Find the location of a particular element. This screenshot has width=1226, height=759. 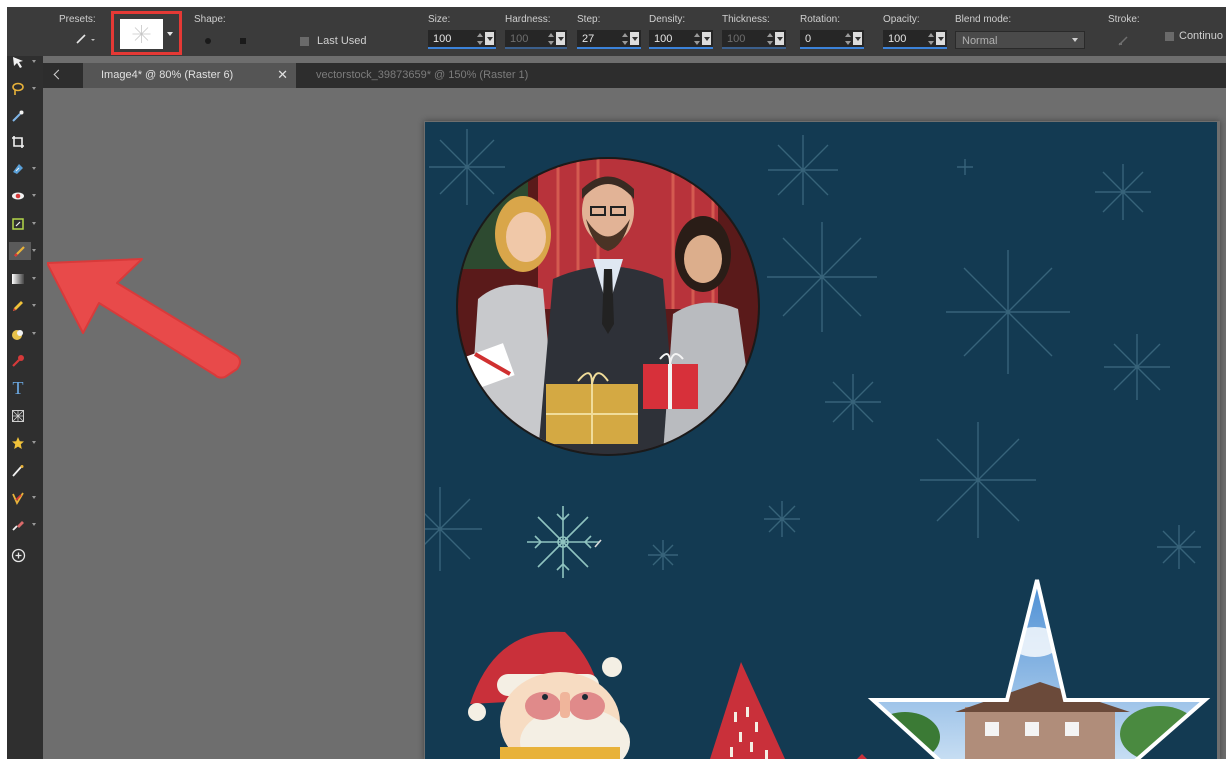

continuous-checkbox is located at coordinates (1169, 36).